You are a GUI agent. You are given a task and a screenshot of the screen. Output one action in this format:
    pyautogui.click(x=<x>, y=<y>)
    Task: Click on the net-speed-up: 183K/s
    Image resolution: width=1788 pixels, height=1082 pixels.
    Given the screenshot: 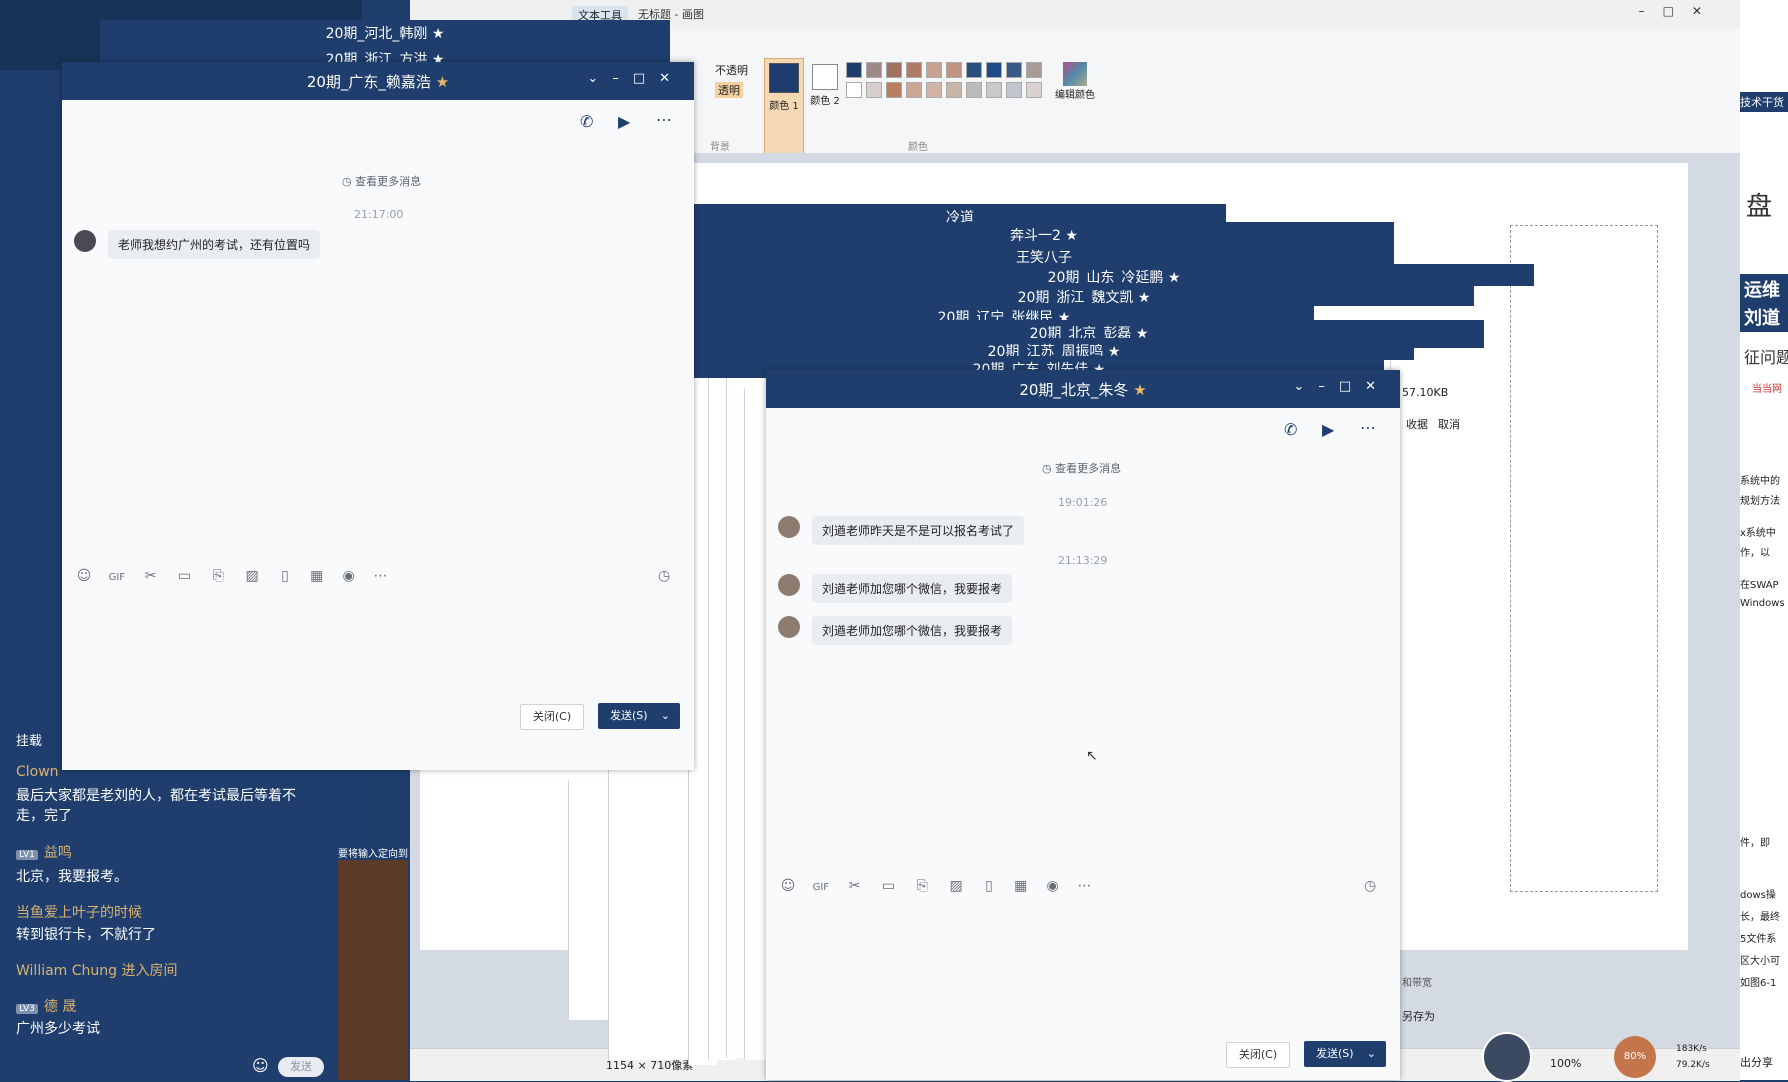 What is the action you would take?
    pyautogui.click(x=1691, y=1049)
    